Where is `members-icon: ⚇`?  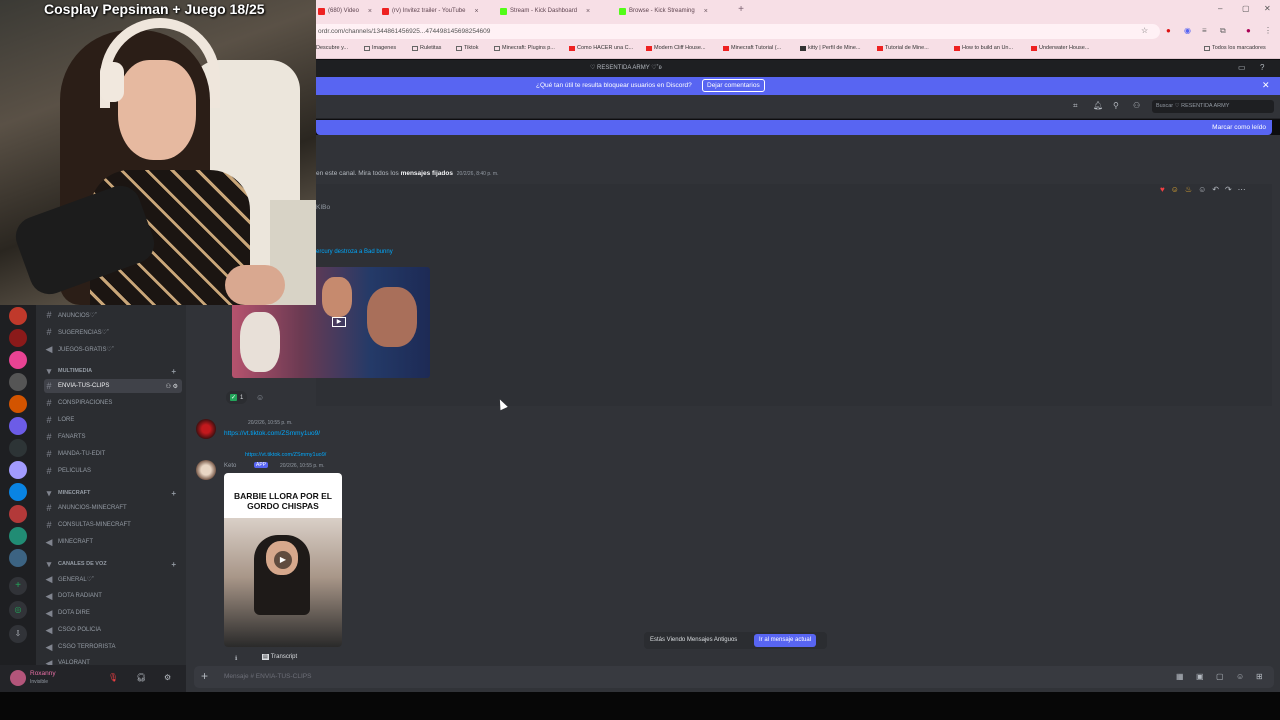 members-icon: ⚇ is located at coordinates (1136, 105).